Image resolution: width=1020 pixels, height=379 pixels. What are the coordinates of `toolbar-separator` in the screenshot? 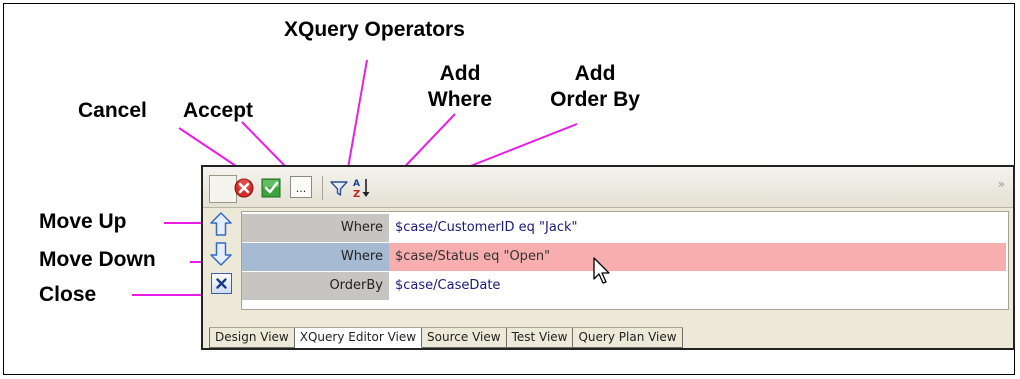 It's located at (322, 188).